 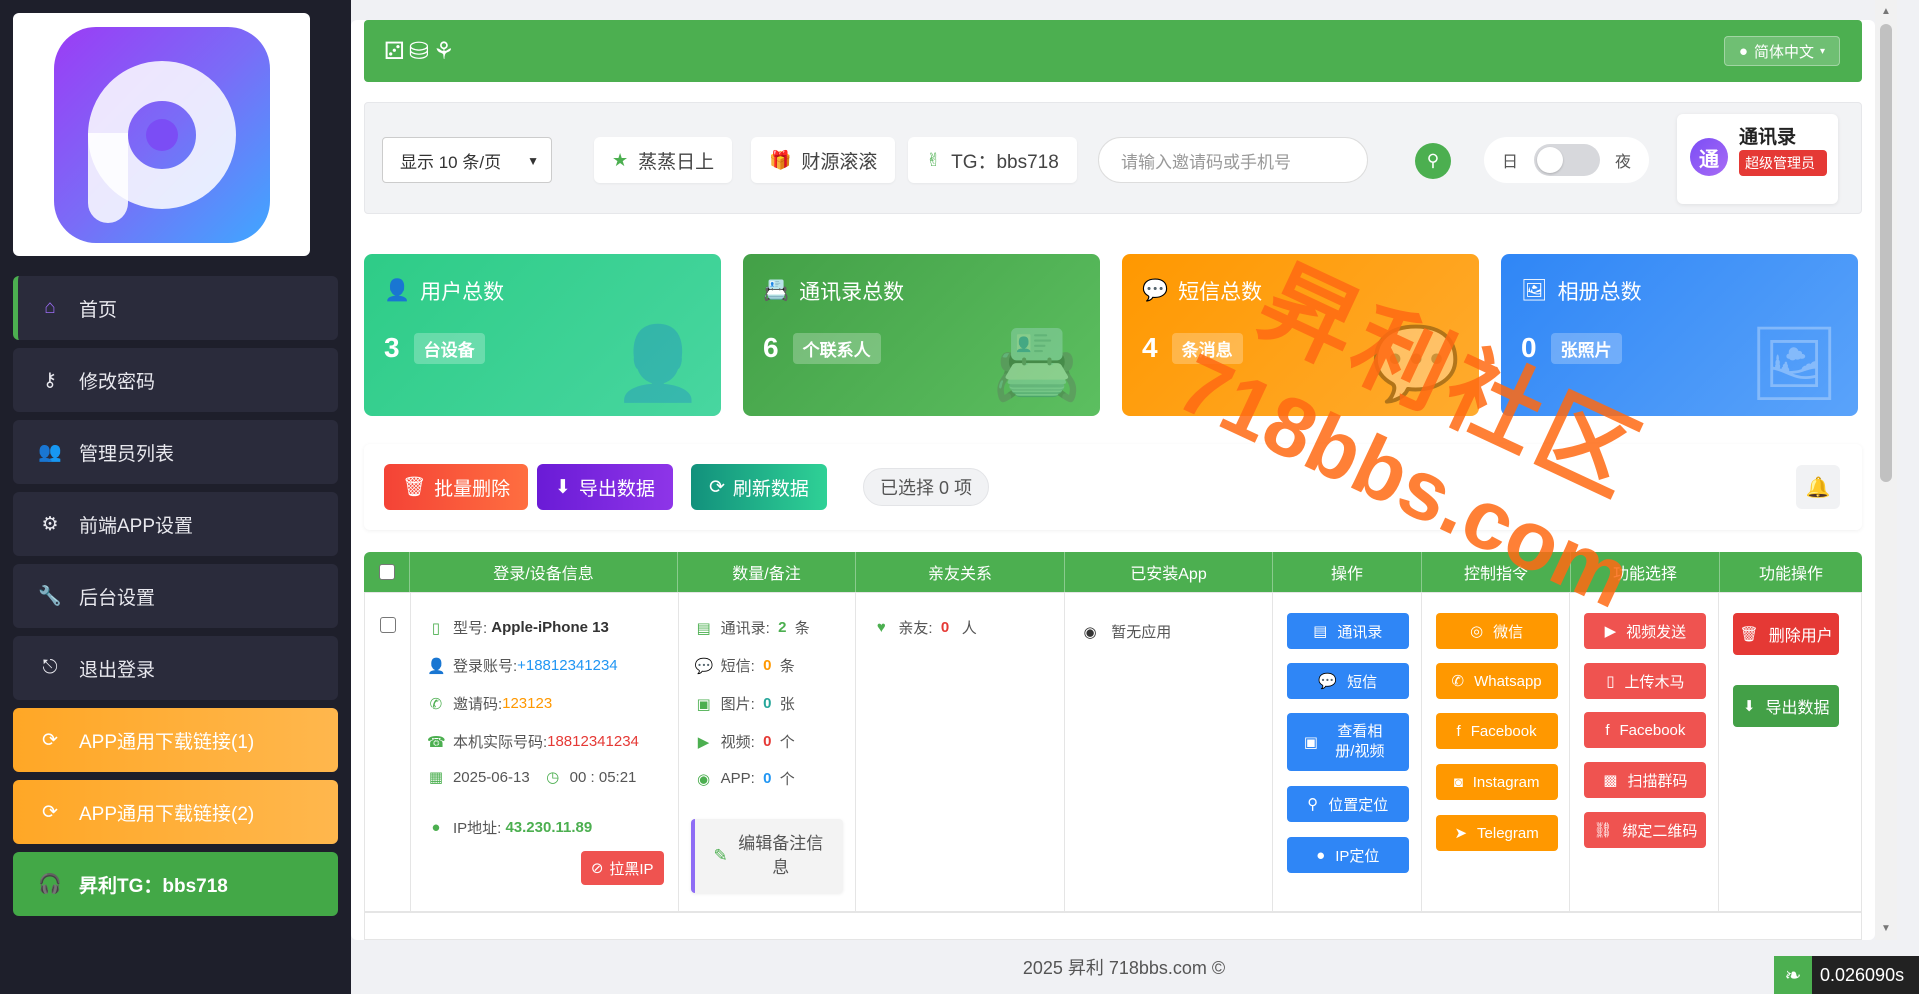 What do you see at coordinates (1645, 631) in the screenshot?
I see `video-send-button: ▶ 视频发送` at bounding box center [1645, 631].